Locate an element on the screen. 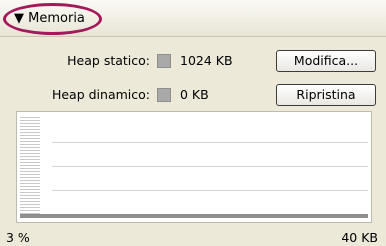 This screenshot has width=386, height=246. dynamic-heap-swatch is located at coordinates (164, 95).